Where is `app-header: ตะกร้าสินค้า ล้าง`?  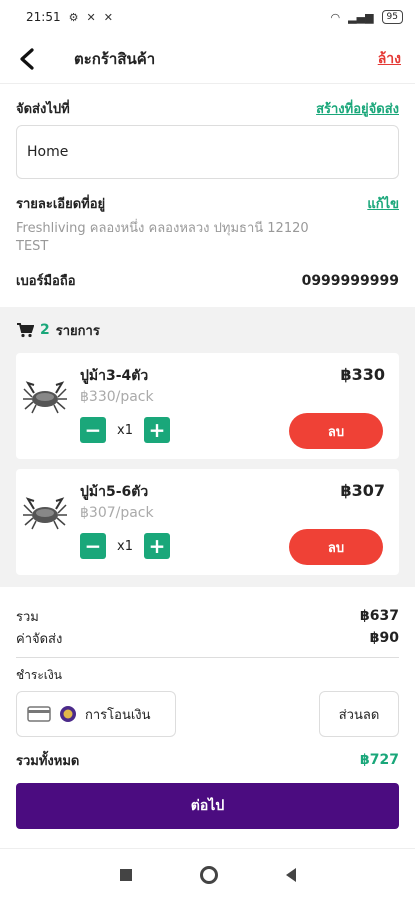 app-header: ตะกร้าสินค้า ล้าง is located at coordinates (207, 59).